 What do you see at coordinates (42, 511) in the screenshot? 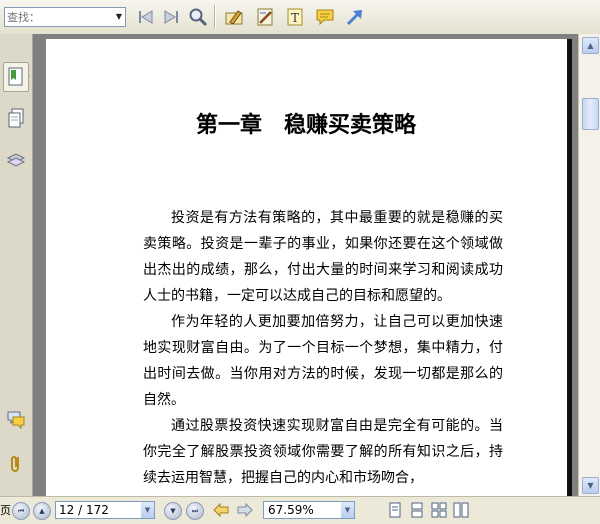
I see `previous-page-button: ▲` at bounding box center [42, 511].